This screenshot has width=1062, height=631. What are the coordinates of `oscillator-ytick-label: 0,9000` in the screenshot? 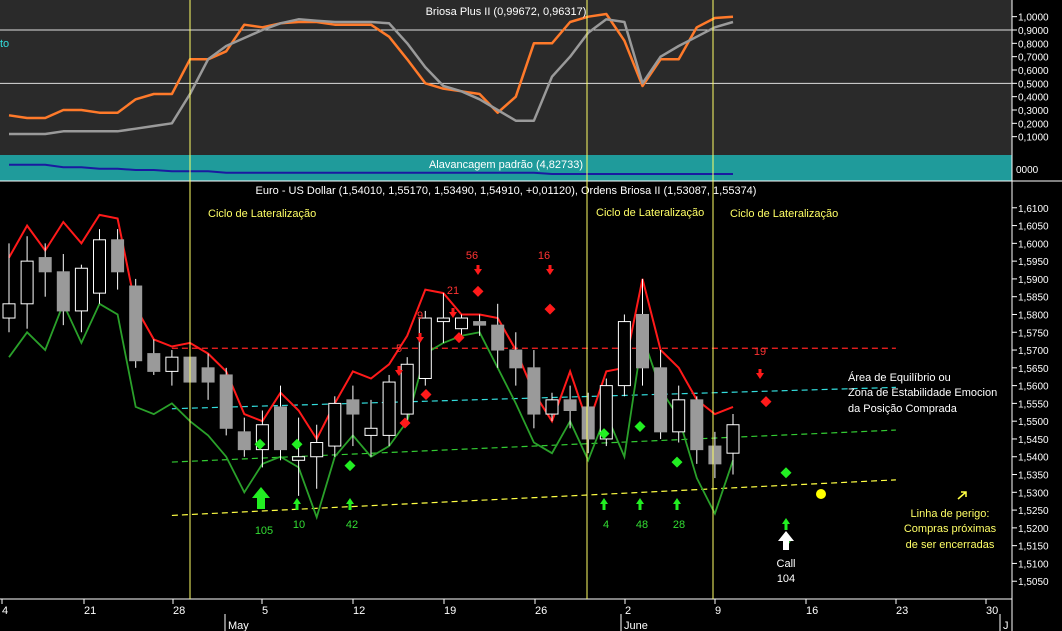 It's located at (1033, 31).